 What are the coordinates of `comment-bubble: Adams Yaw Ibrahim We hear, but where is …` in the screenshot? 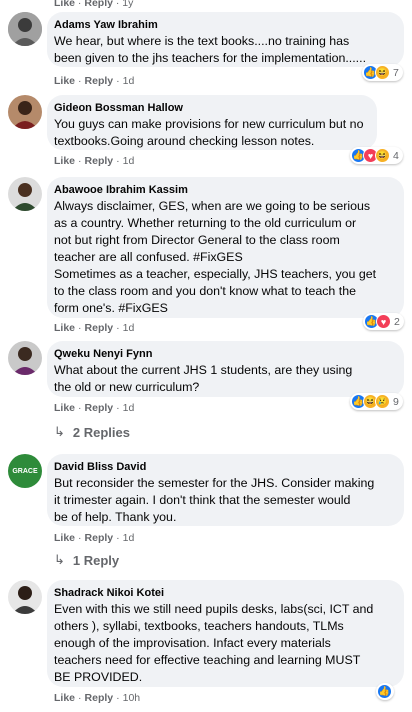 It's located at (225, 39).